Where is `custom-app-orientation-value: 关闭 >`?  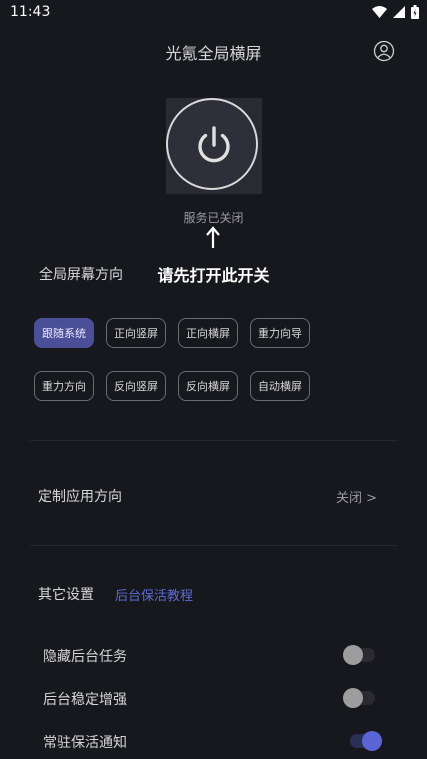
custom-app-orientation-value: 关闭 > is located at coordinates (357, 498).